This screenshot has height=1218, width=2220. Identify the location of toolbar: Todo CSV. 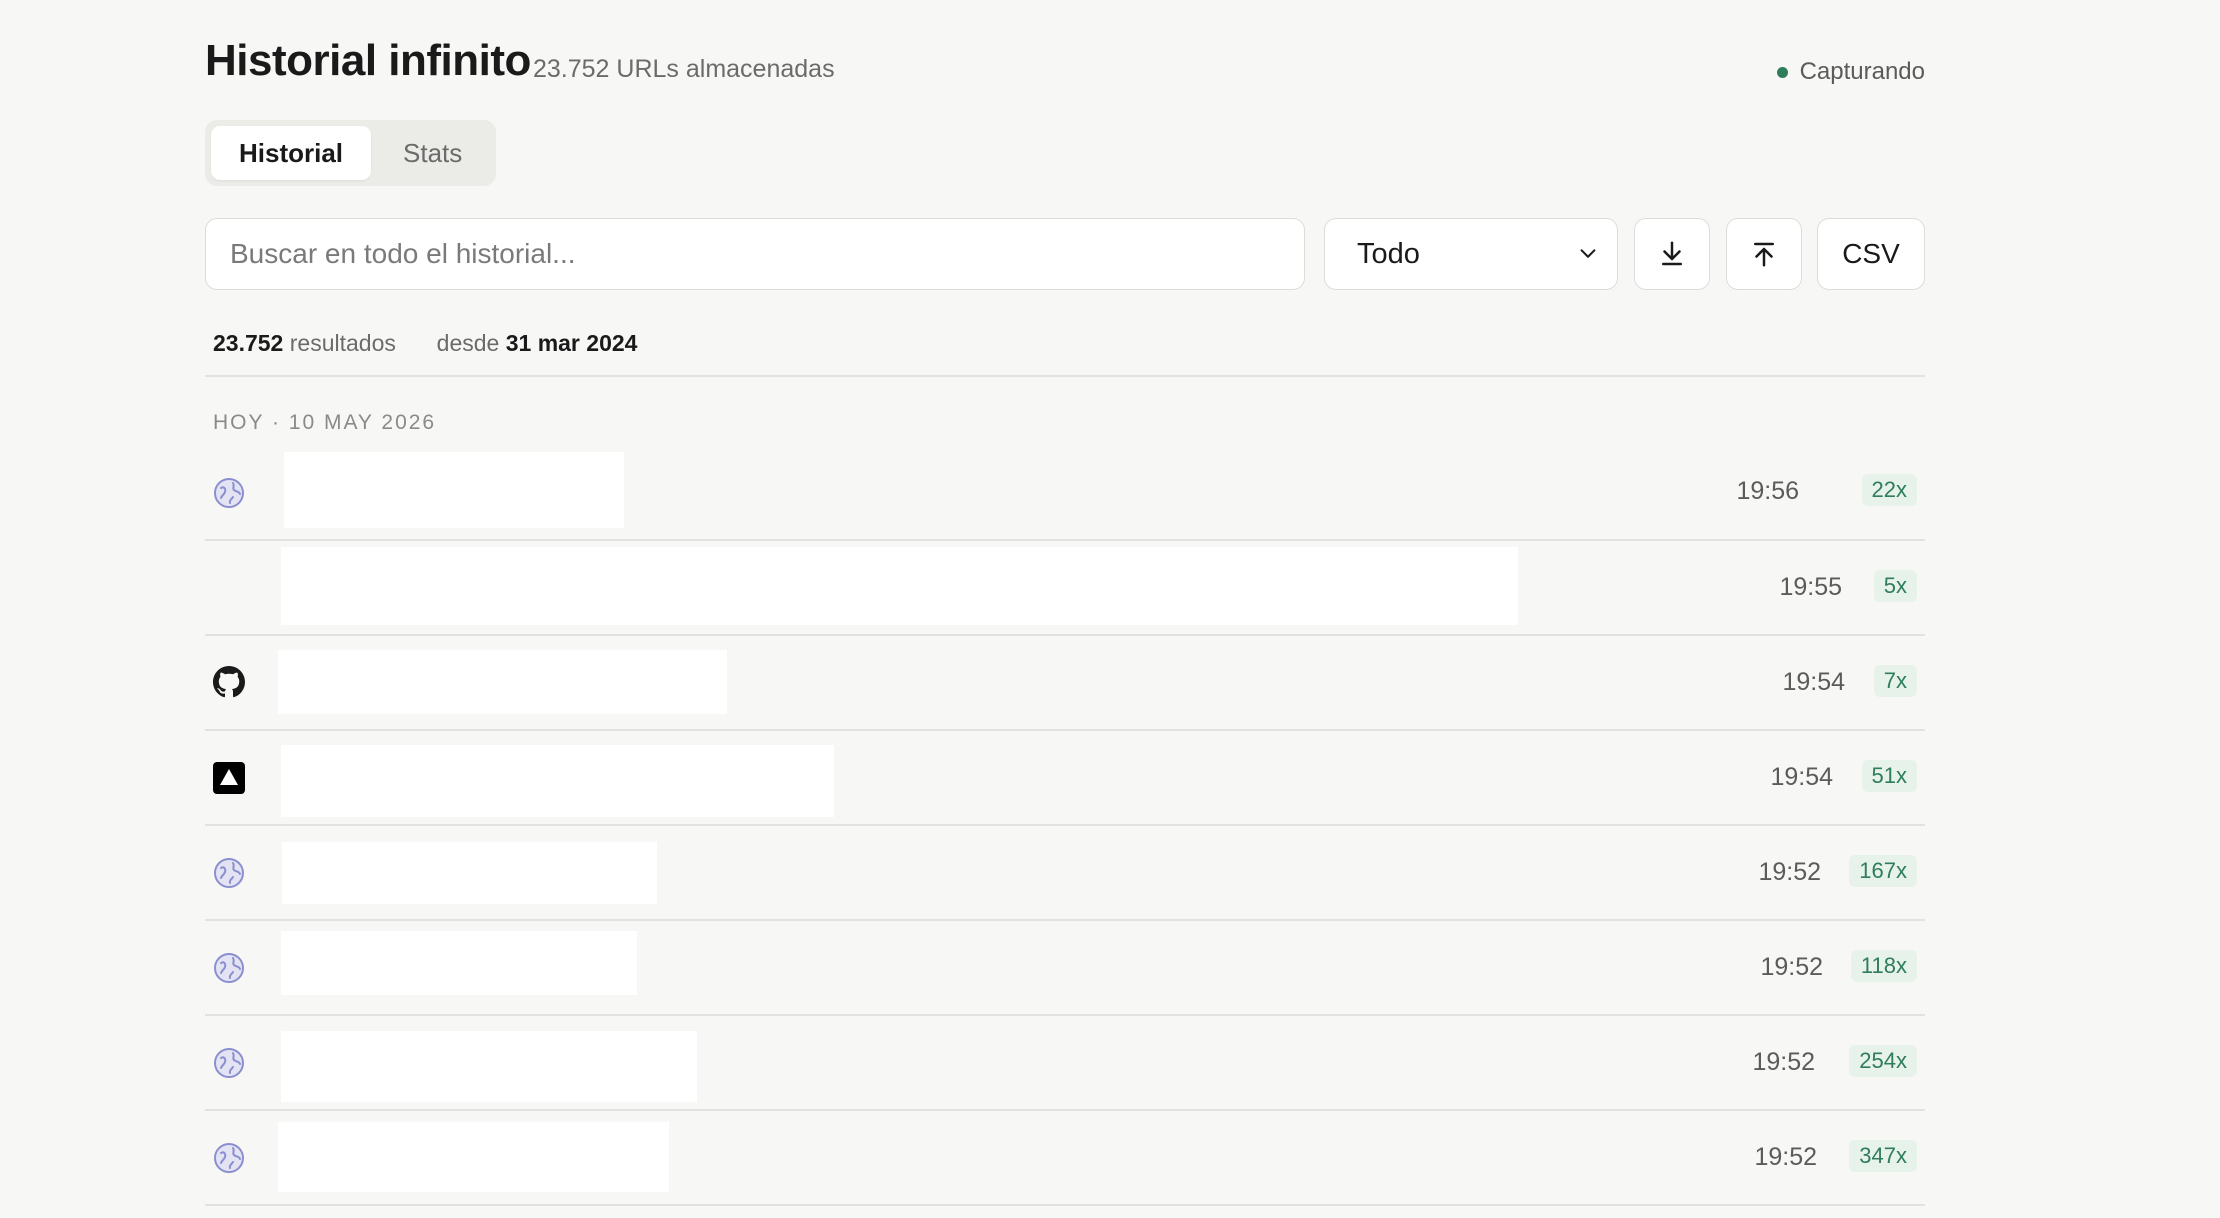
(1065, 255).